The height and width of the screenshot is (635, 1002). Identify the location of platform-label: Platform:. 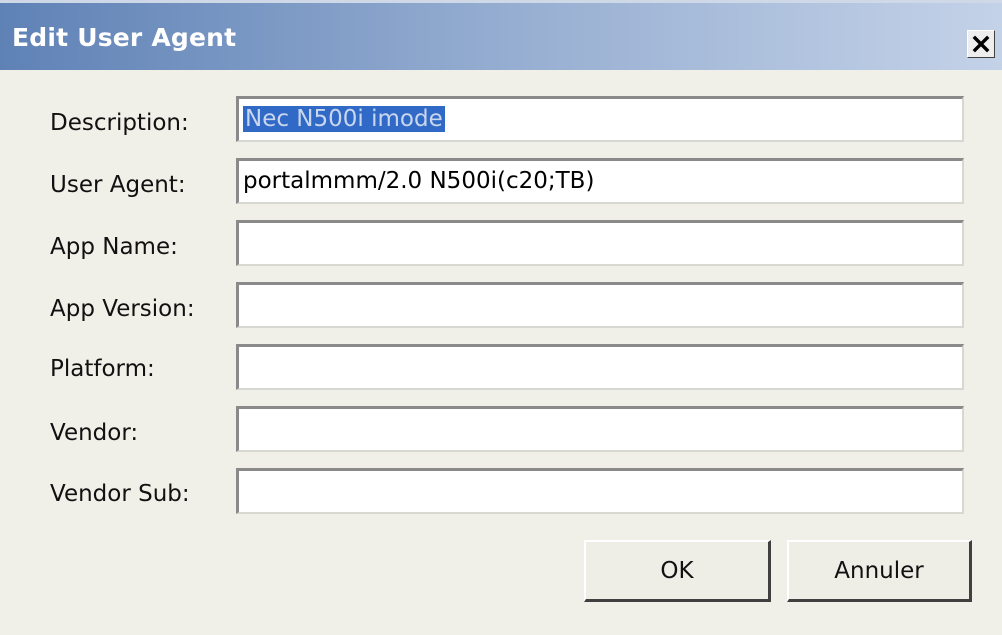
(102, 369).